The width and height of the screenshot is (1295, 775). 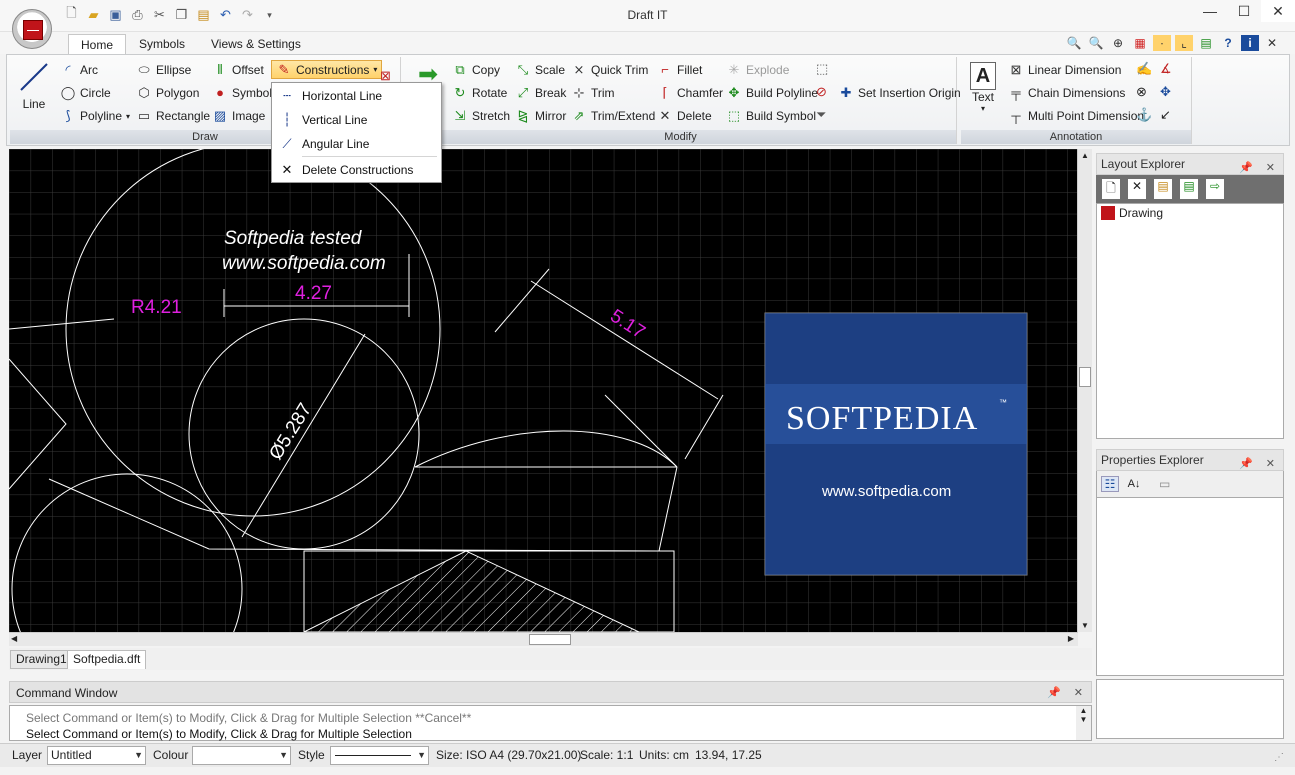 What do you see at coordinates (1118, 43) in the screenshot?
I see `zoom-extents-icon: ⊕` at bounding box center [1118, 43].